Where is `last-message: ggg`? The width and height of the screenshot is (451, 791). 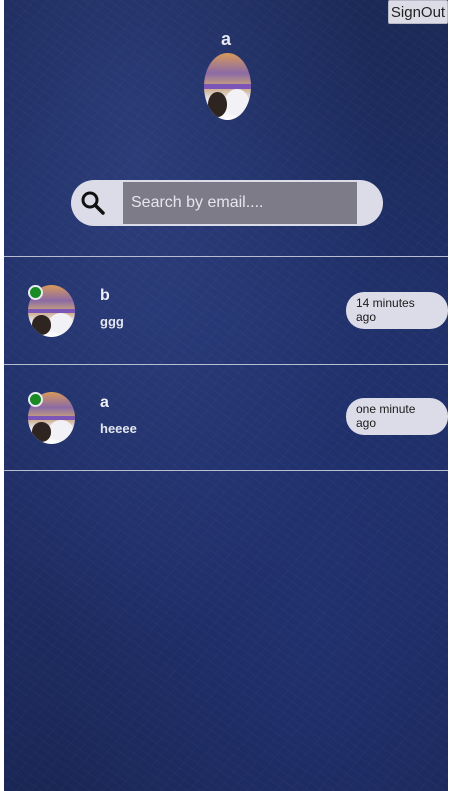
last-message: ggg is located at coordinates (112, 321).